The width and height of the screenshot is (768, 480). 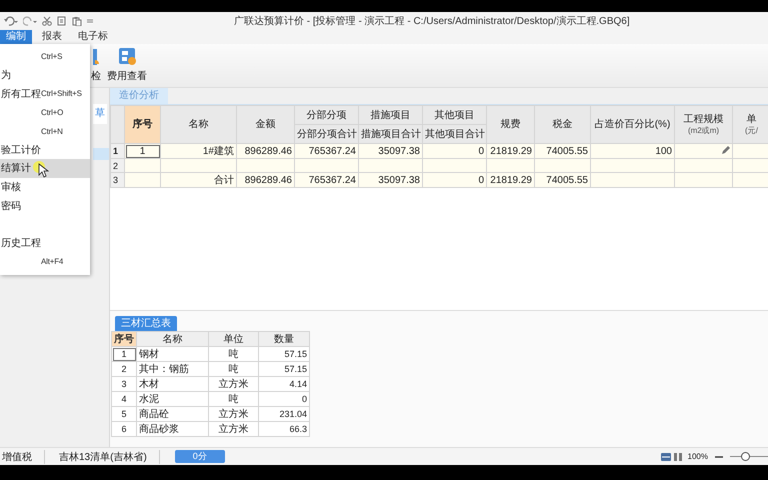 I want to click on table-cell: 1#建筑, so click(x=198, y=151).